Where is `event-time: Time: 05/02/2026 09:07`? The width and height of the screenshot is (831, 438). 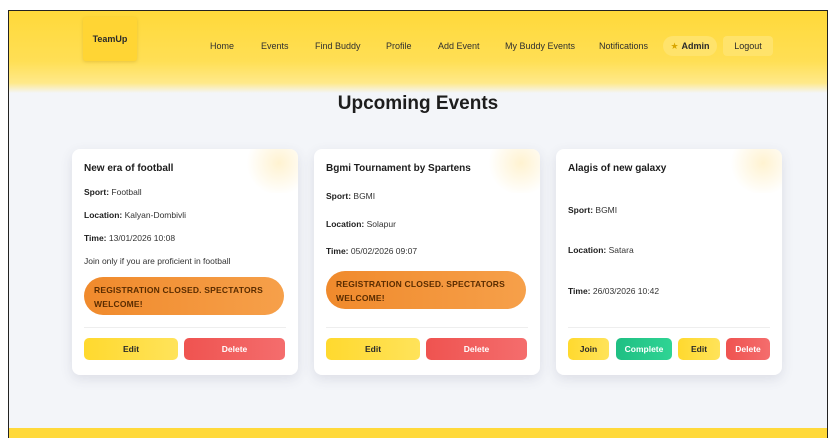
event-time: Time: 05/02/2026 09:07 is located at coordinates (371, 251).